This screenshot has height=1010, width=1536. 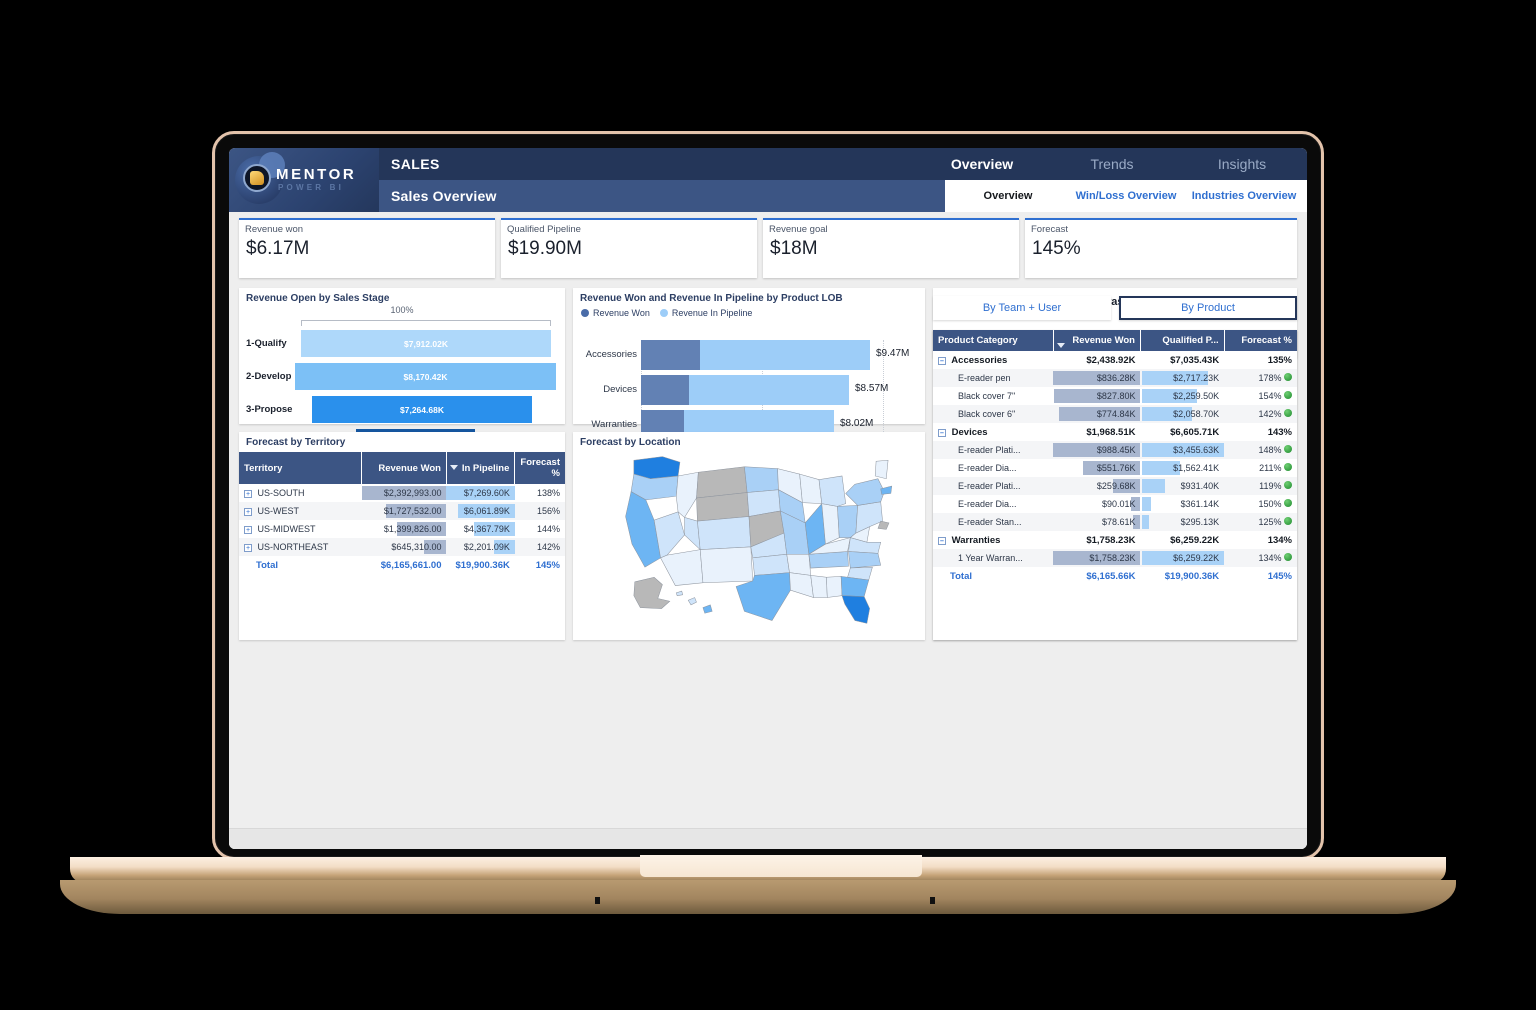 I want to click on col-product-category: Product Category, so click(x=993, y=340).